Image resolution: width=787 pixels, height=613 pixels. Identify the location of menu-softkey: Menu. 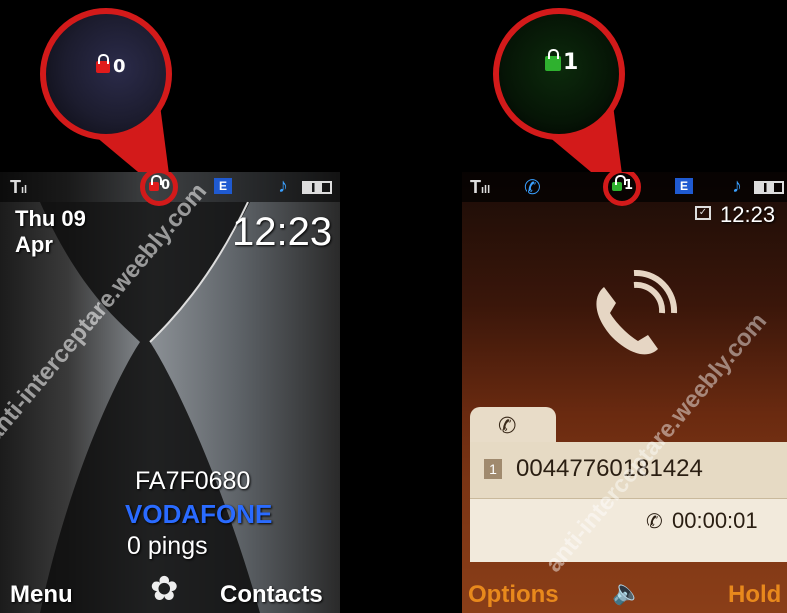
(41, 595).